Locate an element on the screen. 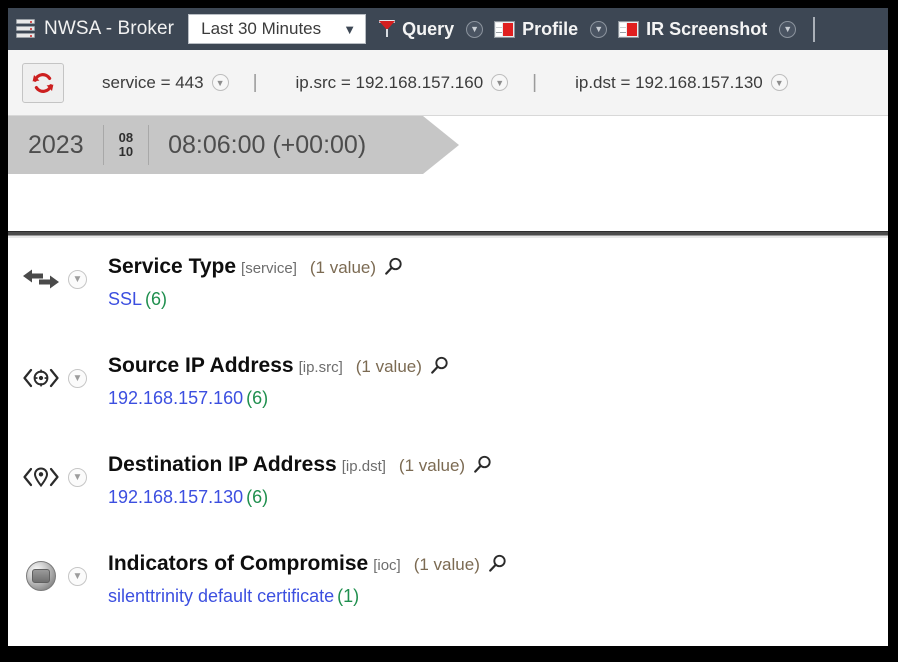 The height and width of the screenshot is (662, 898). timeline-breadcrumb-bar: 2023 08 10 08:06:00 (+00:00) is located at coordinates (448, 145).